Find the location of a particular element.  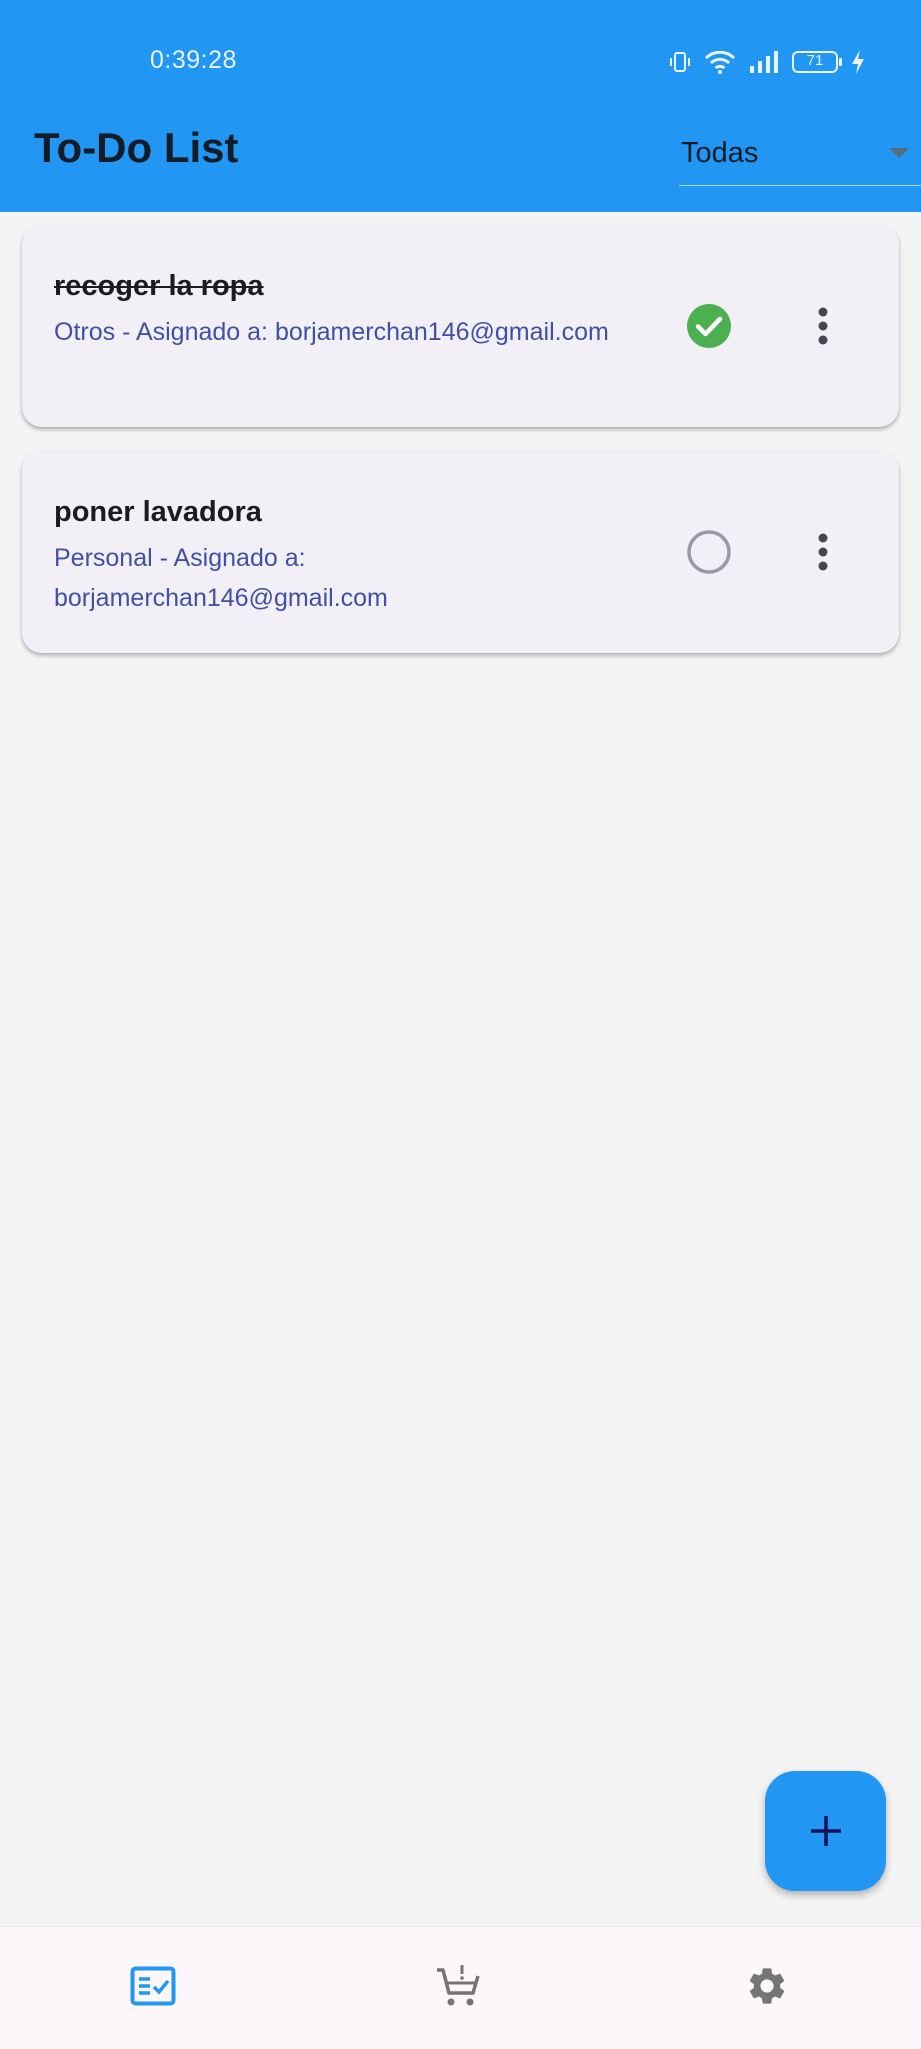

check-circle-icon is located at coordinates (709, 326).